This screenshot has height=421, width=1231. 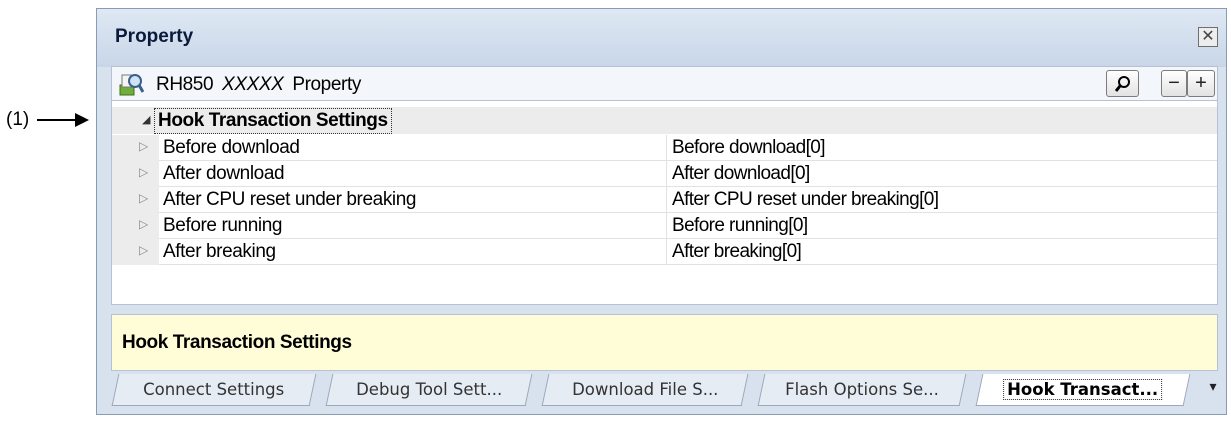 I want to click on property-name: After breaking, so click(x=219, y=251).